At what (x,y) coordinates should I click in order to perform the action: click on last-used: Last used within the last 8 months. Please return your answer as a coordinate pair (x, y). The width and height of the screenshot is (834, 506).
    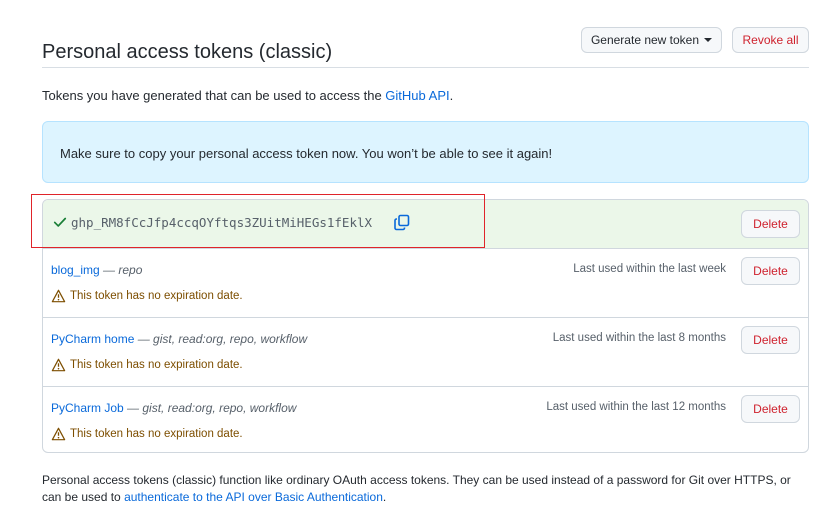
    Looking at the image, I should click on (639, 338).